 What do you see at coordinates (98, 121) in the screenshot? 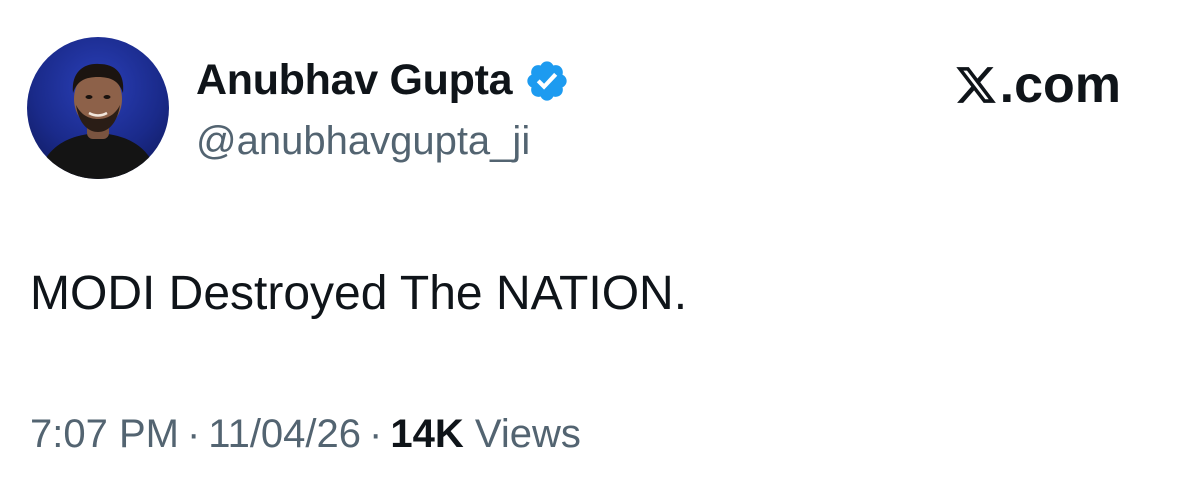
I see `avatar-photo` at bounding box center [98, 121].